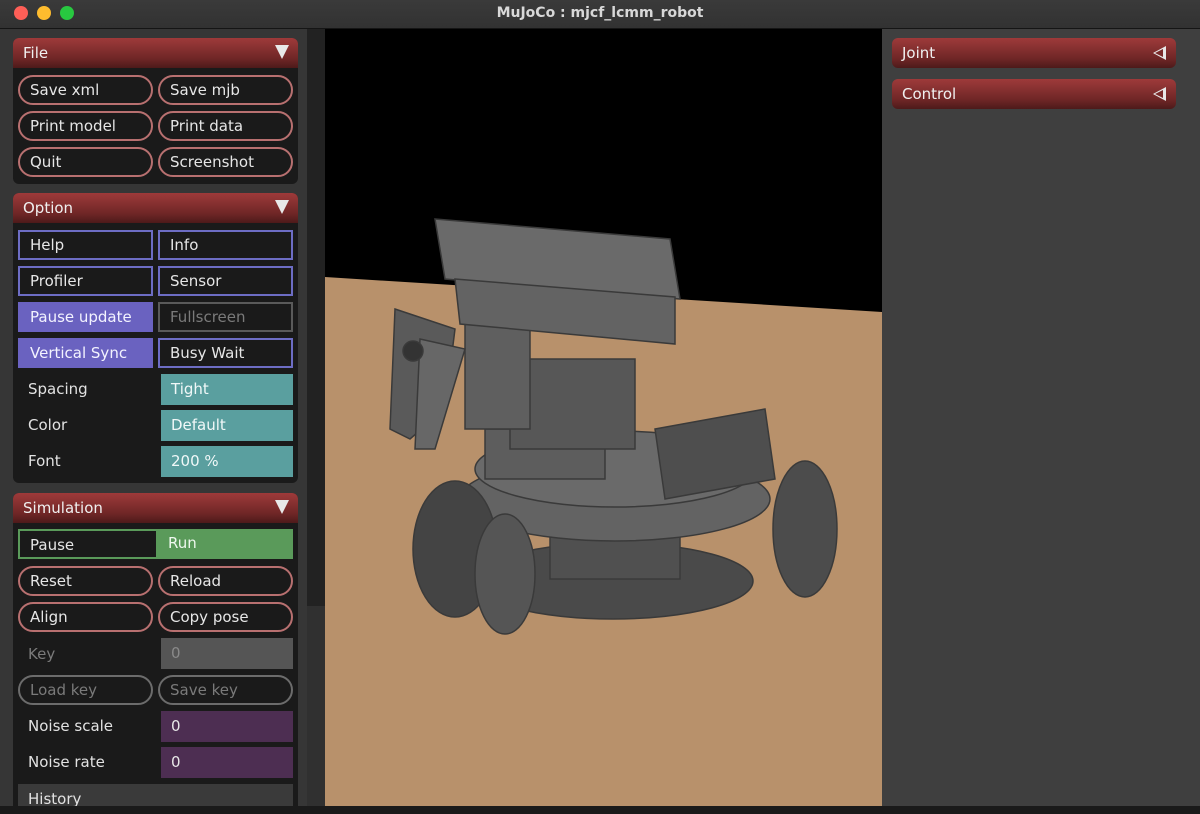 The height and width of the screenshot is (814, 1200). I want to click on control-section-header: Control, so click(1034, 94).